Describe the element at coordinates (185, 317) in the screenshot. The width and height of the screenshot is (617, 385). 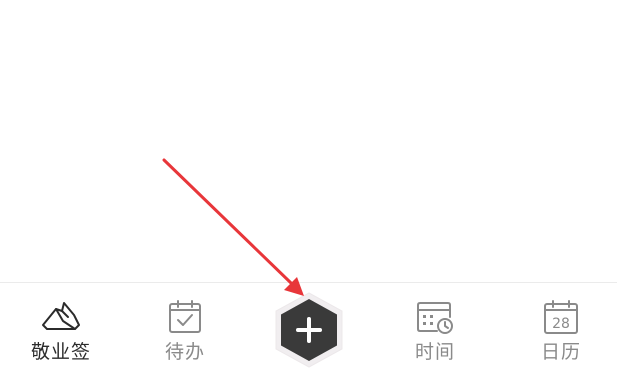
I see `calendar-check-icon` at that location.